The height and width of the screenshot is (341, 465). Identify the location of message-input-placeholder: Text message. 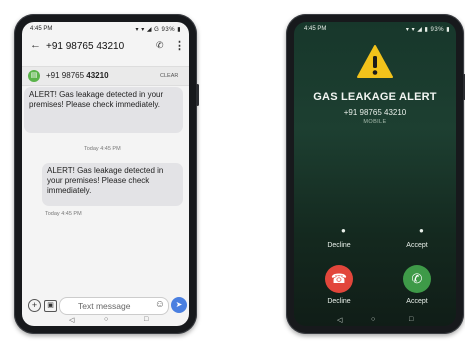
(104, 306).